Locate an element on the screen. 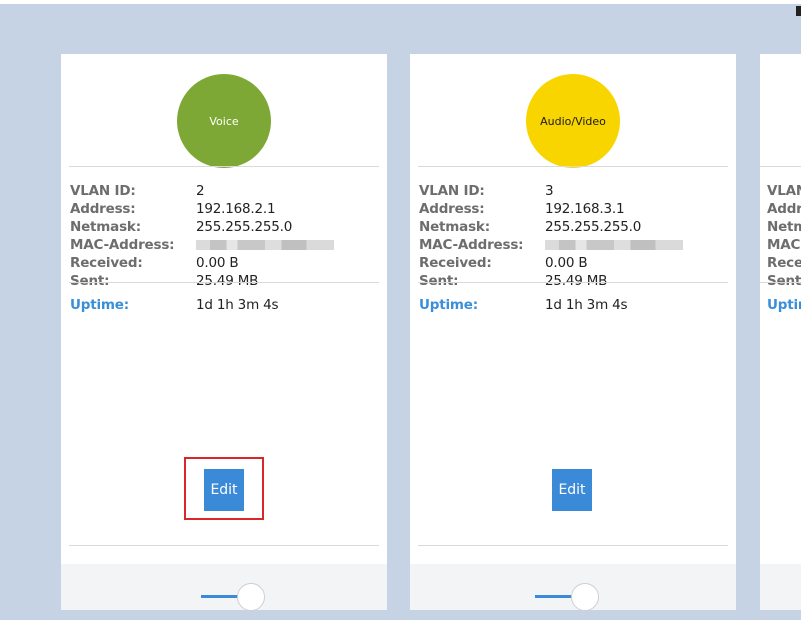 The height and width of the screenshot is (620, 801). row-vlan-id: VLAN ID: is located at coordinates (784, 191).